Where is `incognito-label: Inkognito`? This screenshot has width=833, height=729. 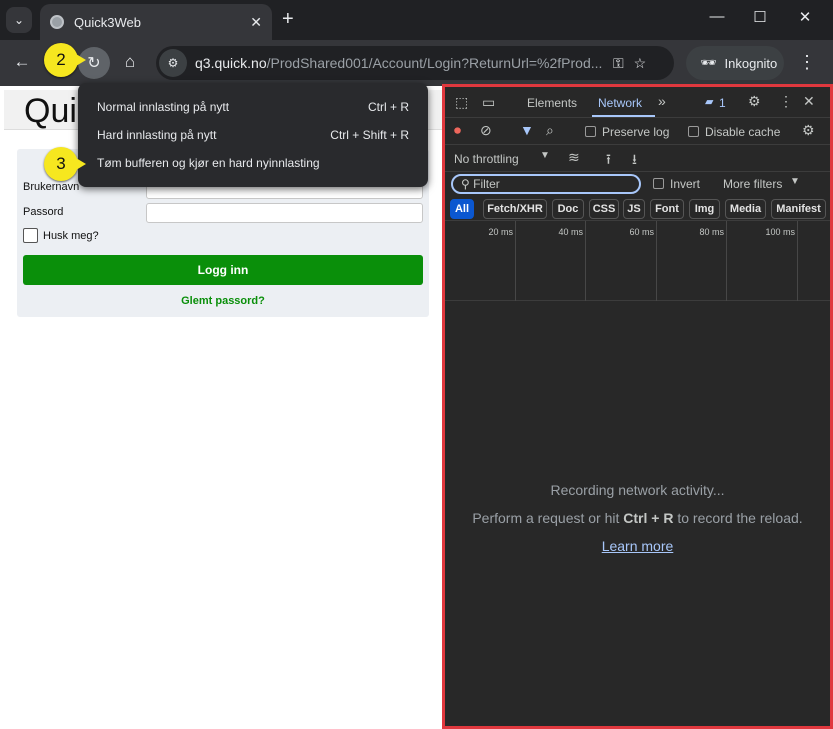 incognito-label: Inkognito is located at coordinates (751, 63).